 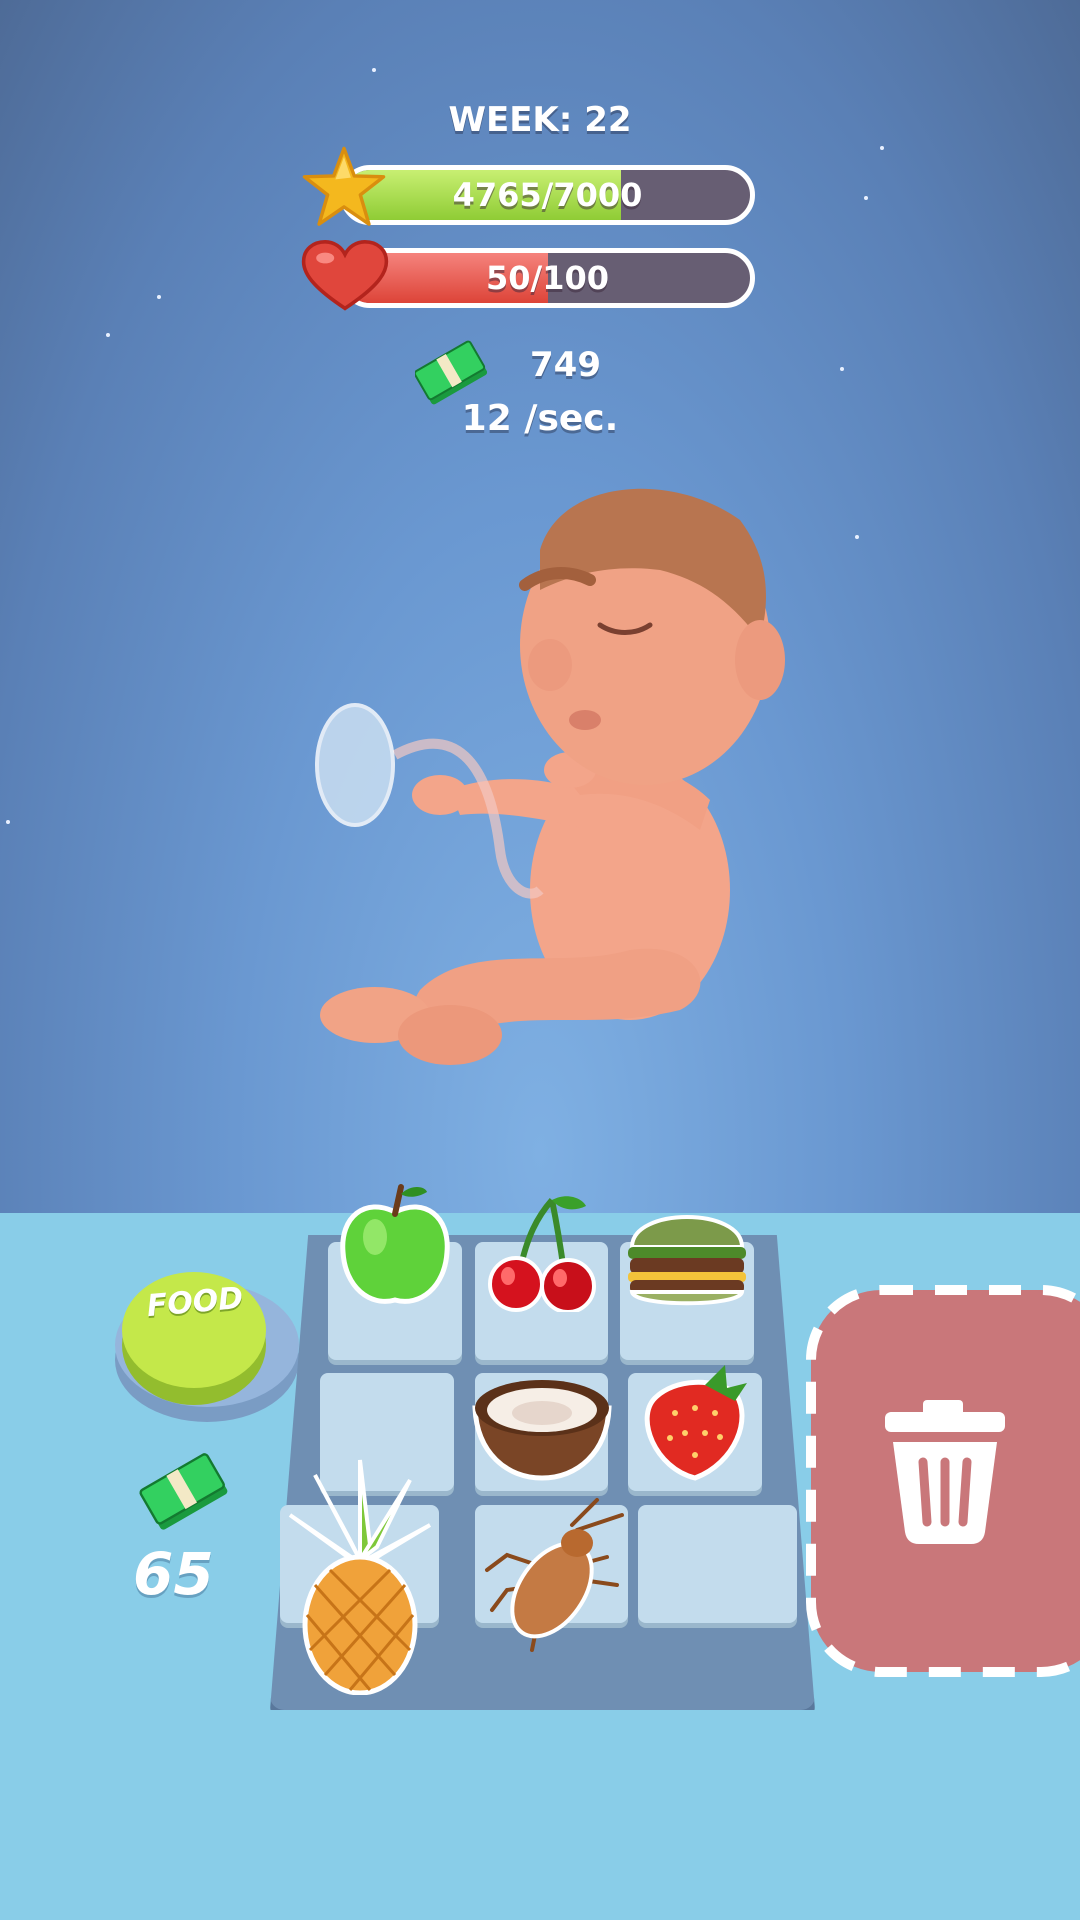 I want to click on cash-icon, so click(x=183, y=1491).